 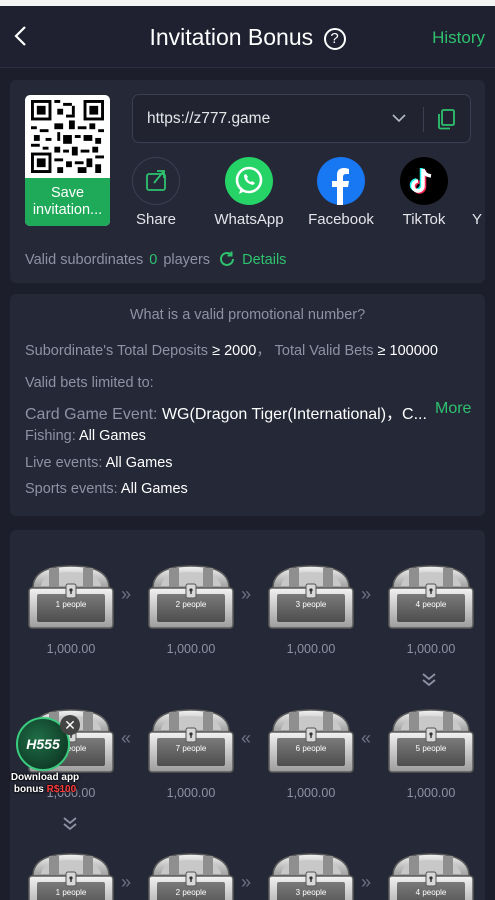 What do you see at coordinates (478, 192) in the screenshot?
I see `more-share-button: Y` at bounding box center [478, 192].